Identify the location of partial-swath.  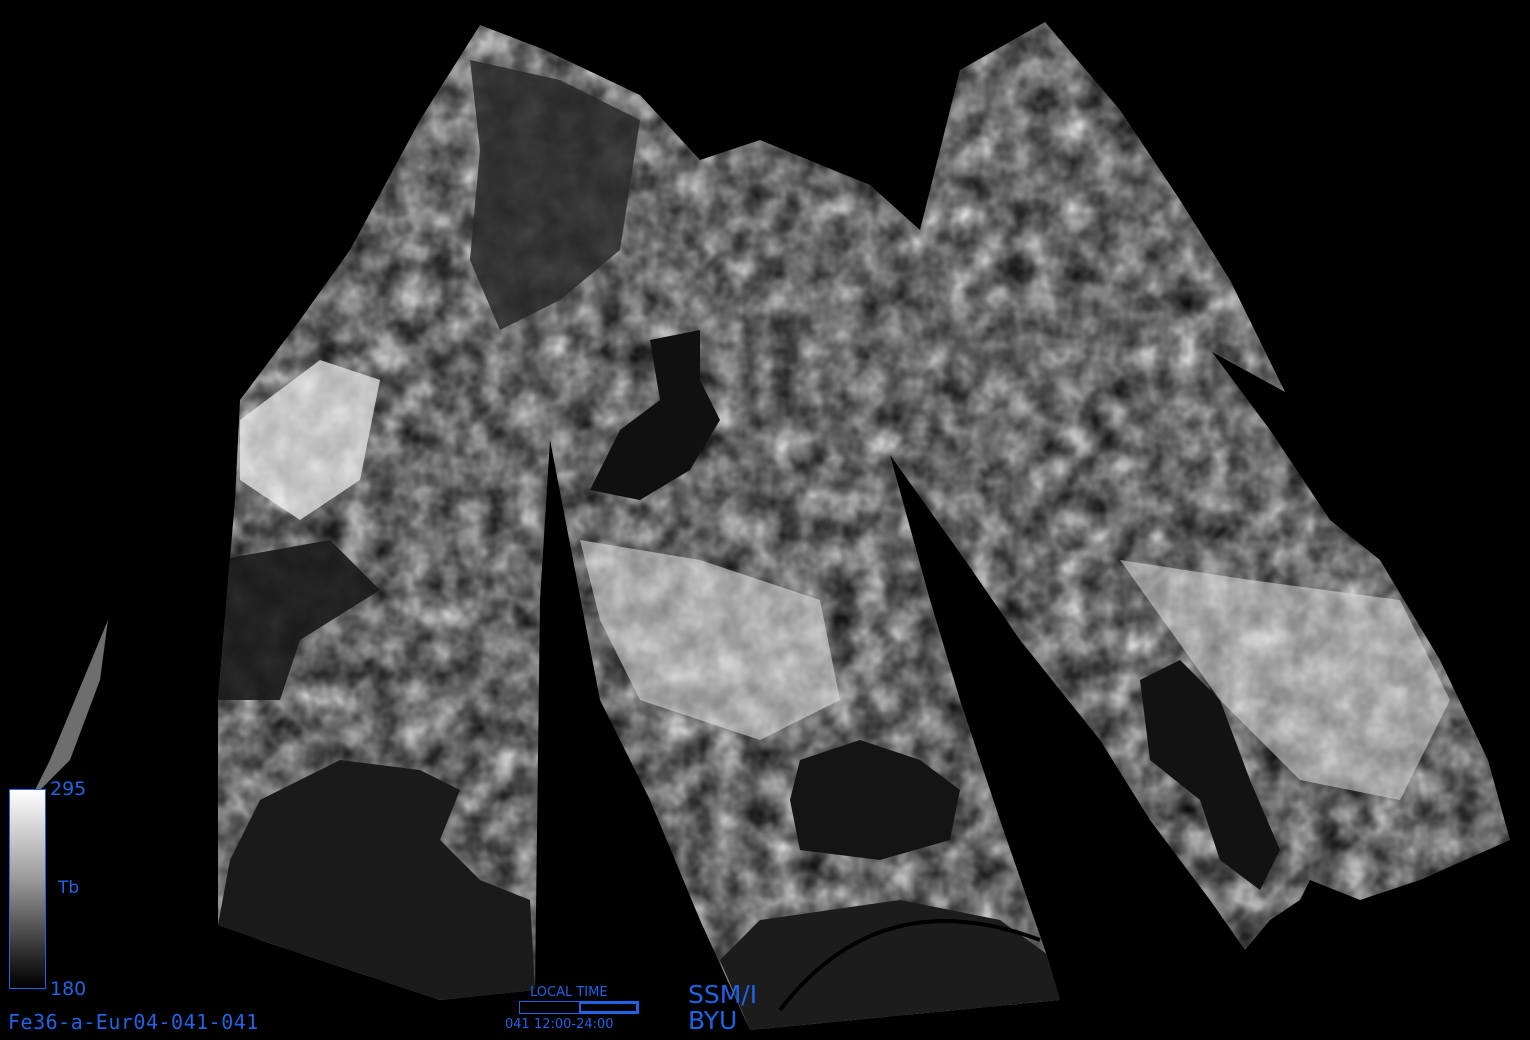
(69, 710).